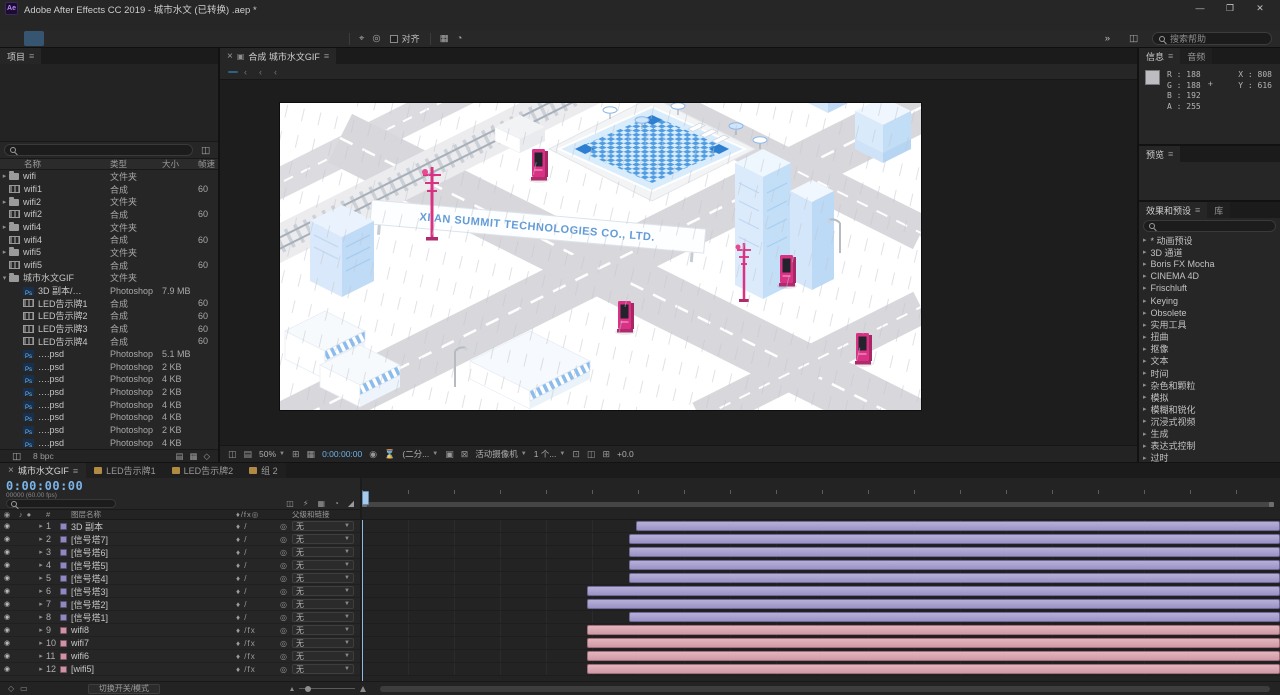 The height and width of the screenshot is (695, 1280). What do you see at coordinates (449, 454) in the screenshot?
I see `region-of-interest-icon: ▣` at bounding box center [449, 454].